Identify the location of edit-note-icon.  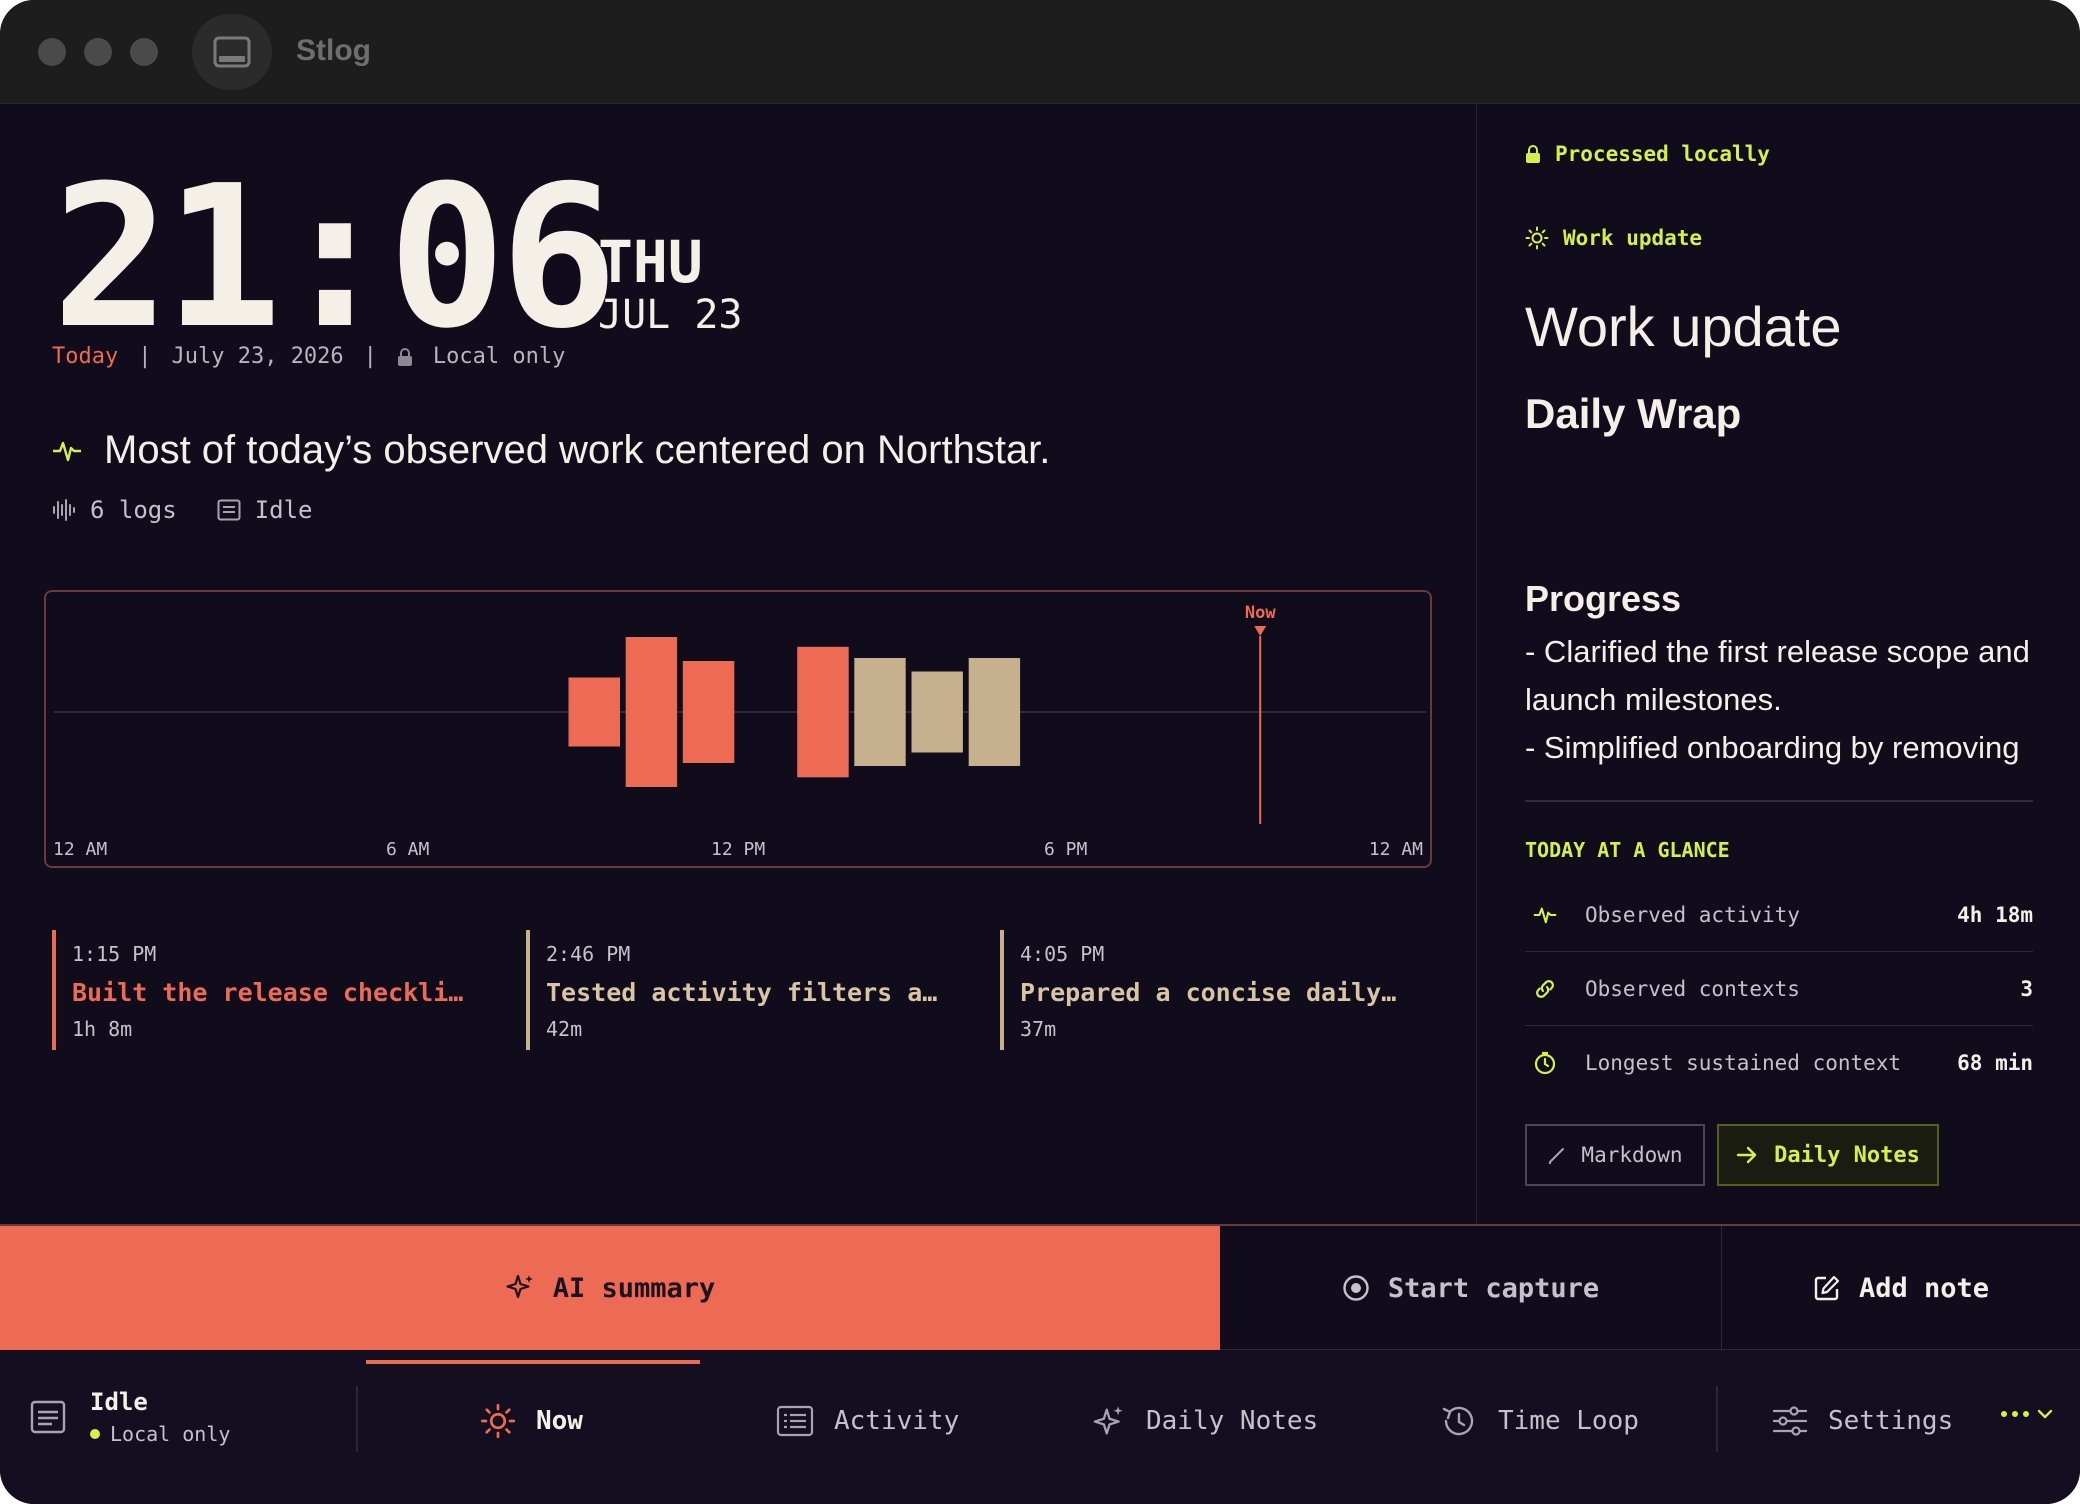
(1827, 1288).